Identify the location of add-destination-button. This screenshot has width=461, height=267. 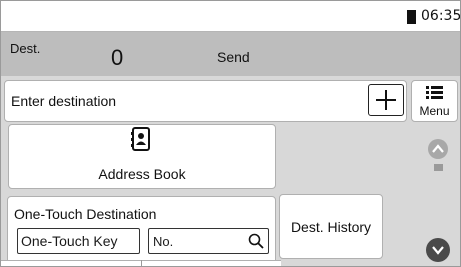
(386, 100).